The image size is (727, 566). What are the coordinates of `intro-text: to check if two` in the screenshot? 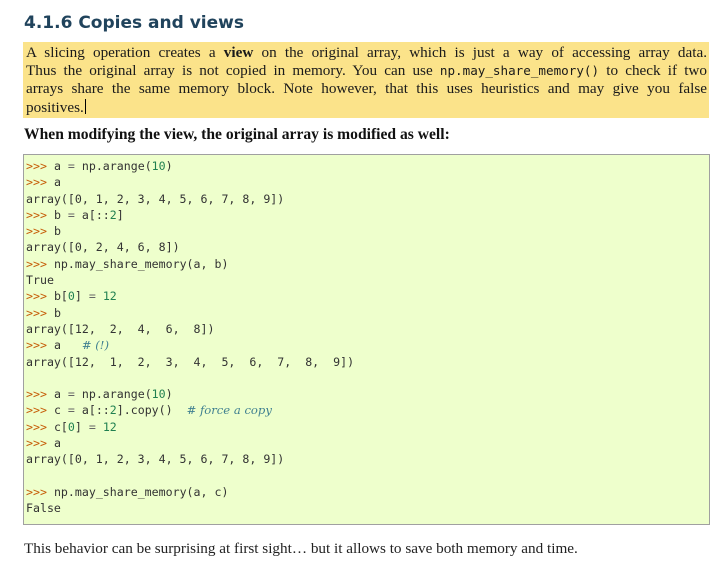 It's located at (653, 71).